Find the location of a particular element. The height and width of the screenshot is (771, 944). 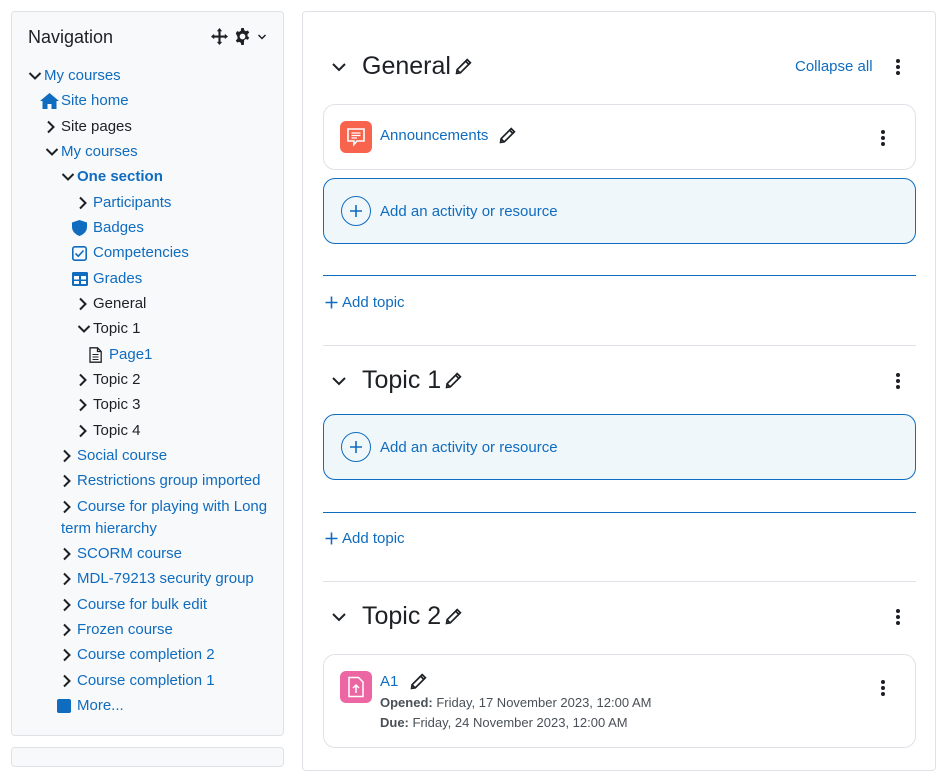

nav-item-label: Topic 1 is located at coordinates (117, 328).